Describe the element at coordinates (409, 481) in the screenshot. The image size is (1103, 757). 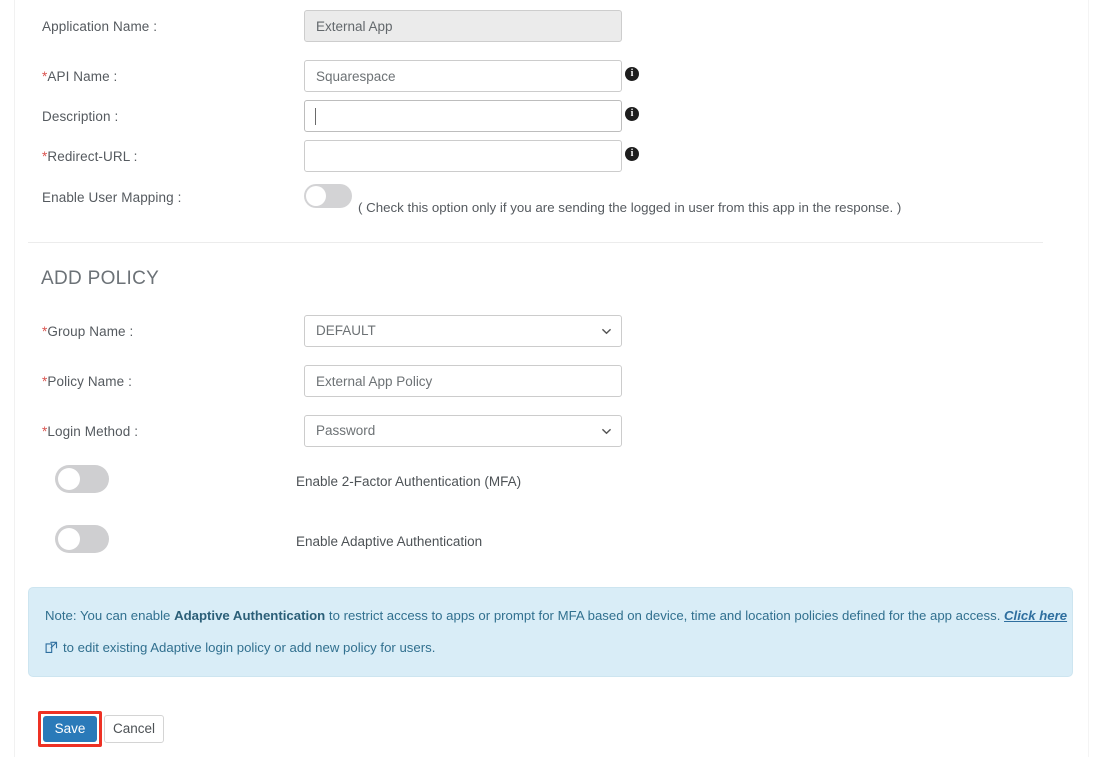
I see `enable-mfa-label: Enable 2-Factor Authentication (MFA)` at that location.